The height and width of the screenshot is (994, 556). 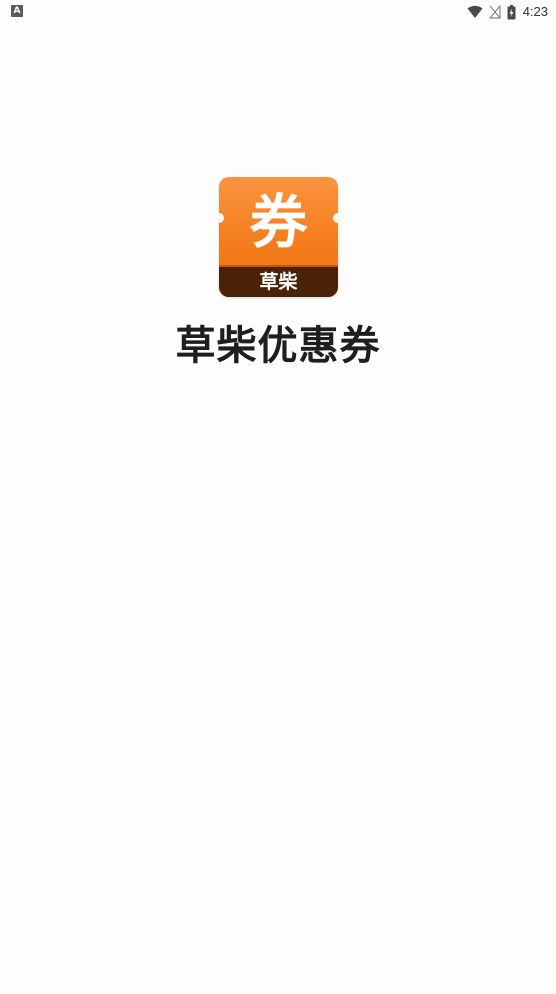 I want to click on app-logo: 券 草柴, so click(x=278, y=237).